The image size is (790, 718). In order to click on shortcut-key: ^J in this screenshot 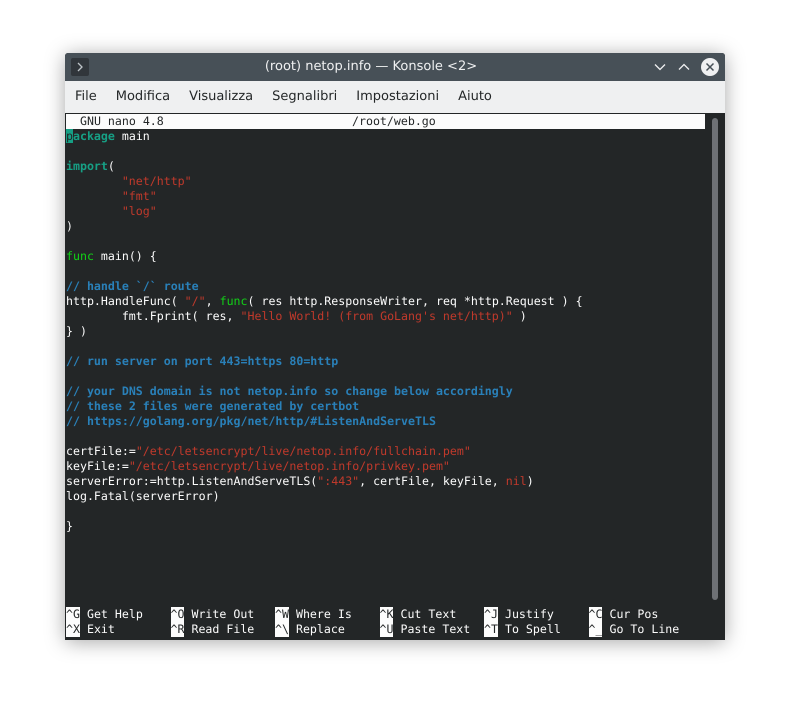, I will do `click(491, 614)`.